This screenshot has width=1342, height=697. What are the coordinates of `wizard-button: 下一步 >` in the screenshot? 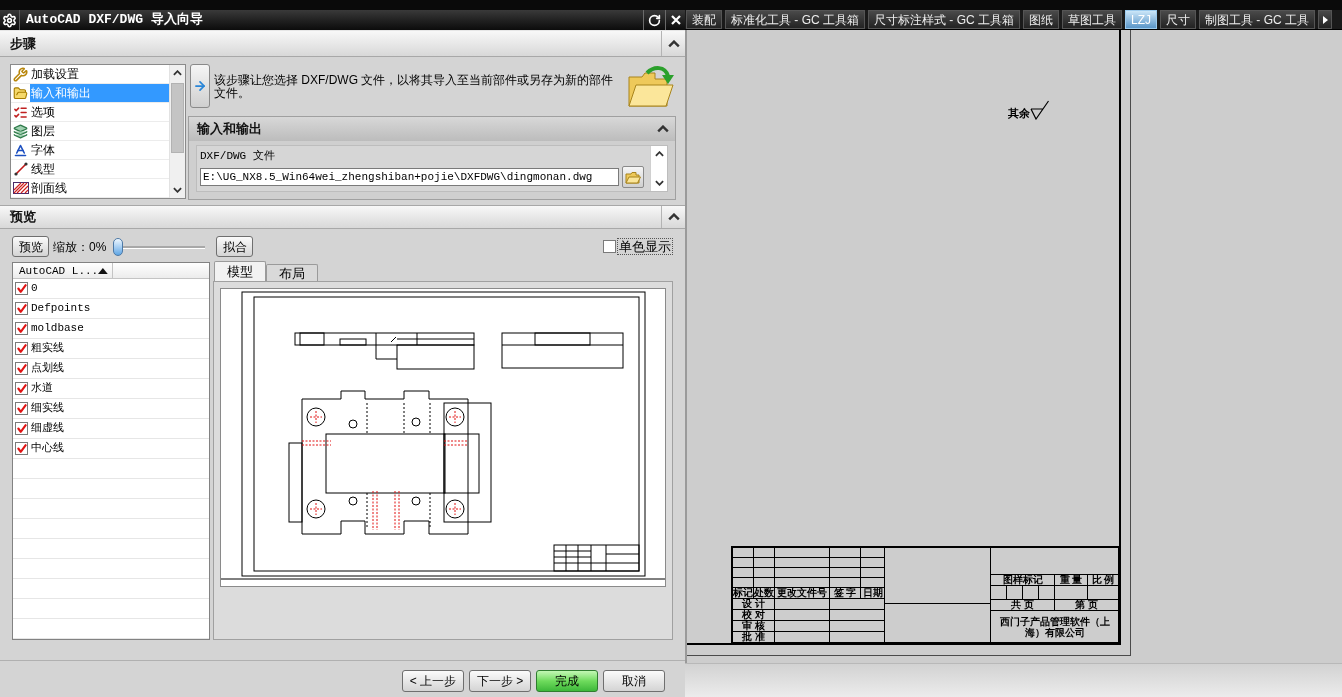 It's located at (500, 681).